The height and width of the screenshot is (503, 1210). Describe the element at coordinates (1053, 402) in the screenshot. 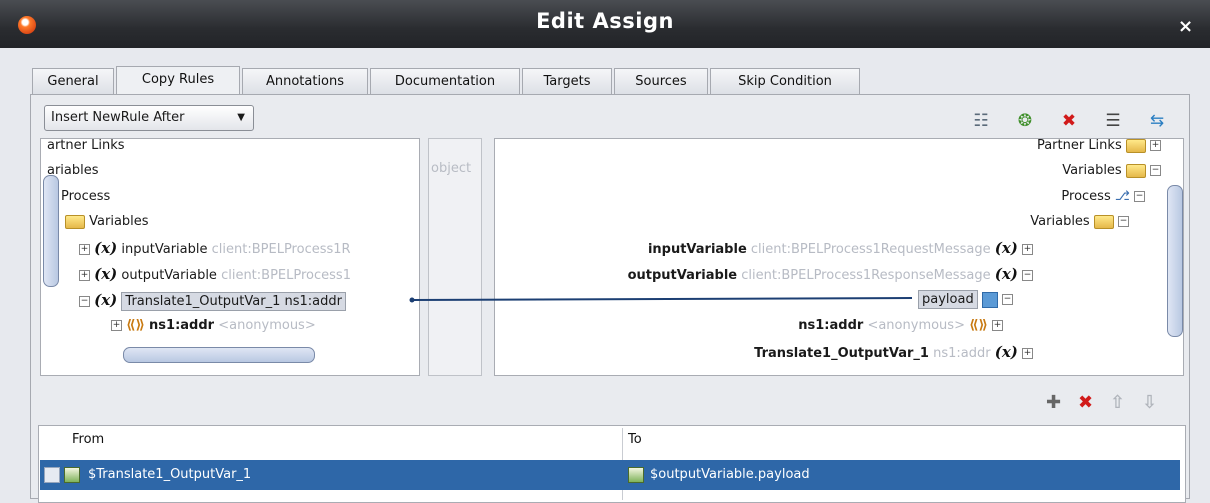

I see `add-rule-icon: ✚` at that location.